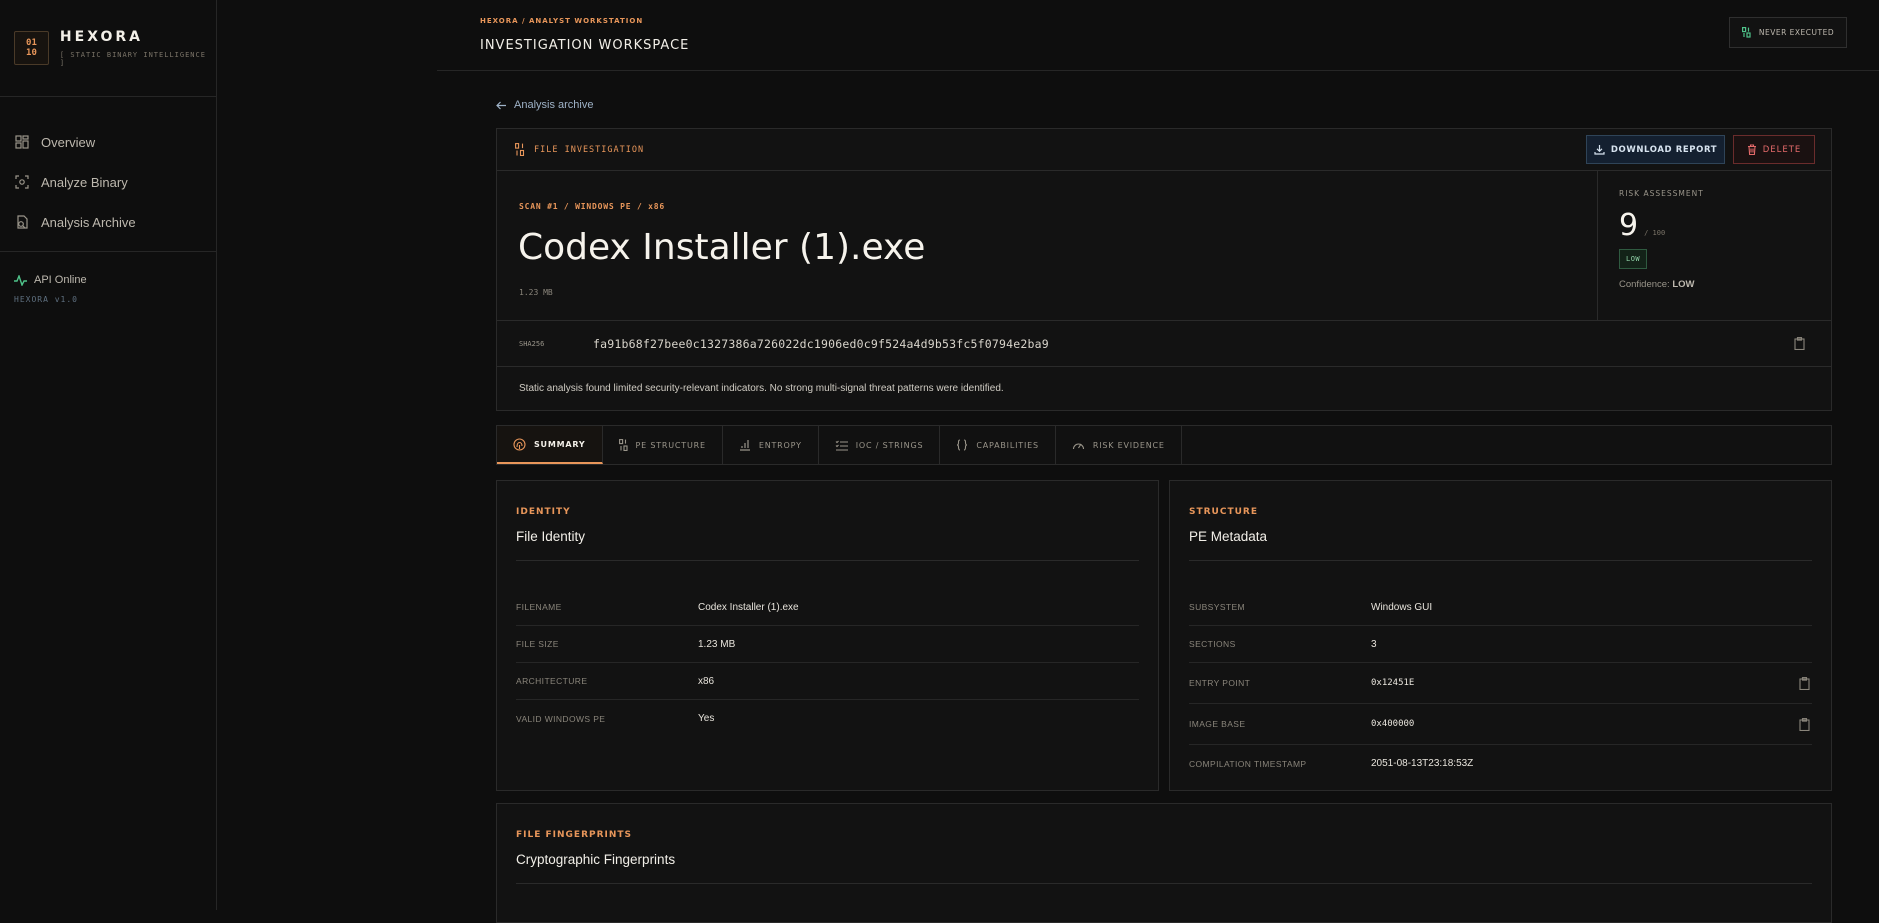 The image size is (1879, 923). I want to click on sidebar-item-analyze-binary: Analyze Binary, so click(108, 182).